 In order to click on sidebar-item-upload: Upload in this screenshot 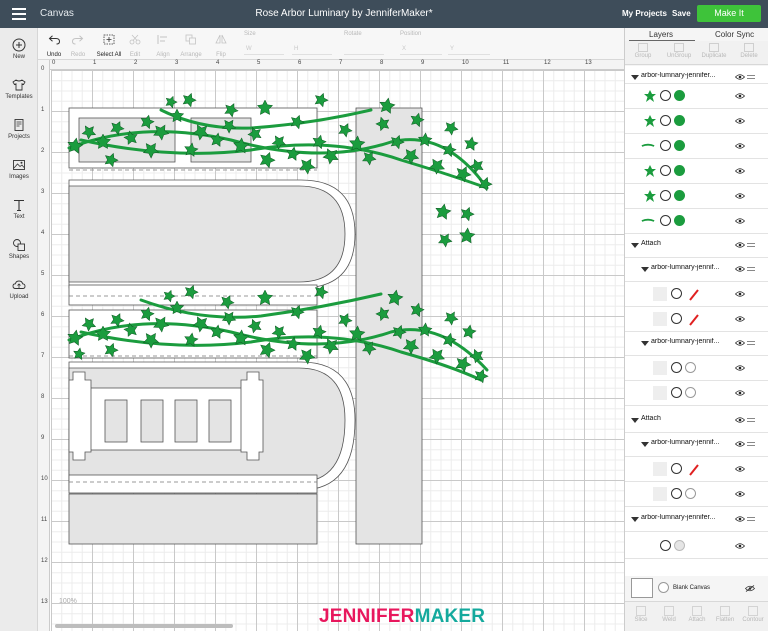, I will do `click(19, 289)`.